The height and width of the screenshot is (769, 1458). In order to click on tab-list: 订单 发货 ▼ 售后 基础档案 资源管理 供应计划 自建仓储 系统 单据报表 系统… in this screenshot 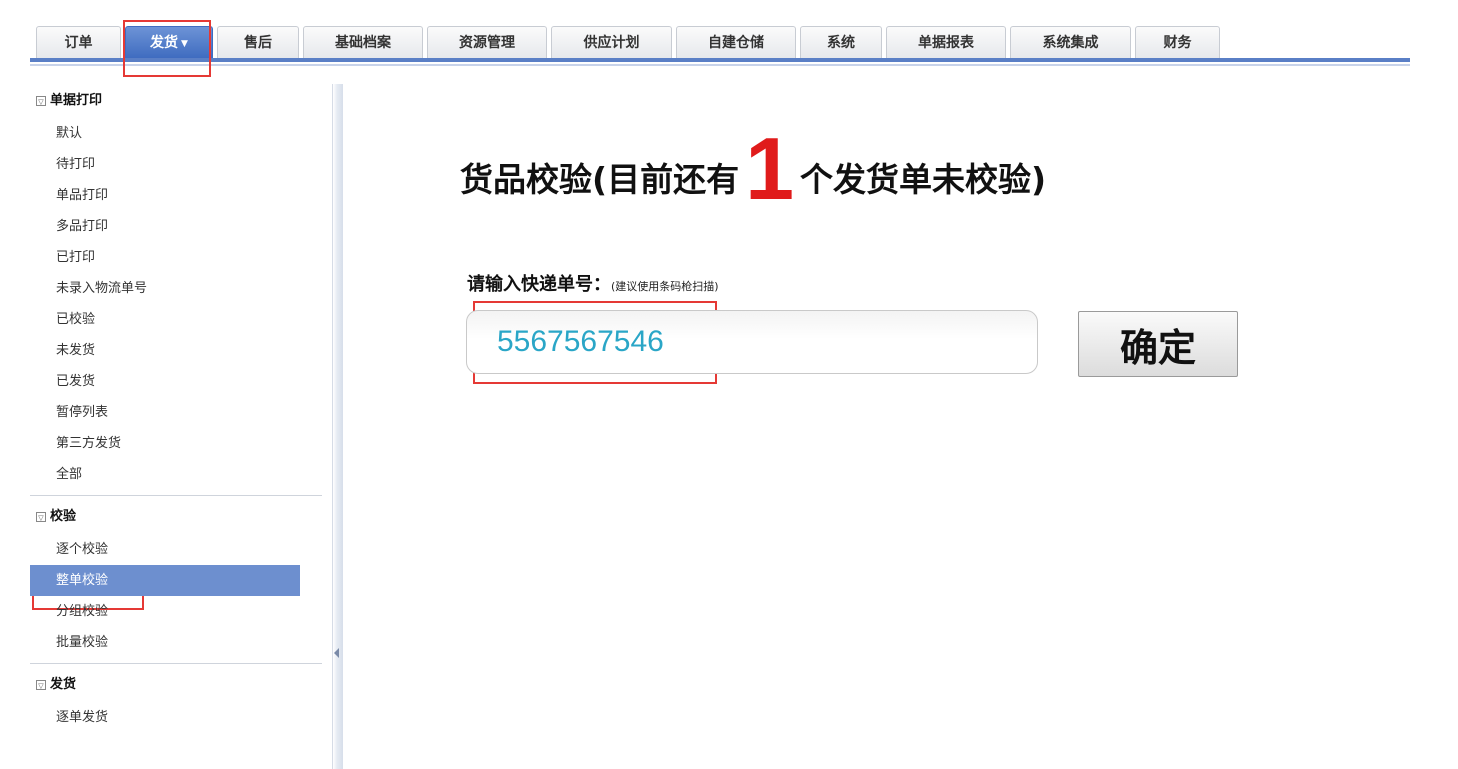, I will do `click(628, 42)`.